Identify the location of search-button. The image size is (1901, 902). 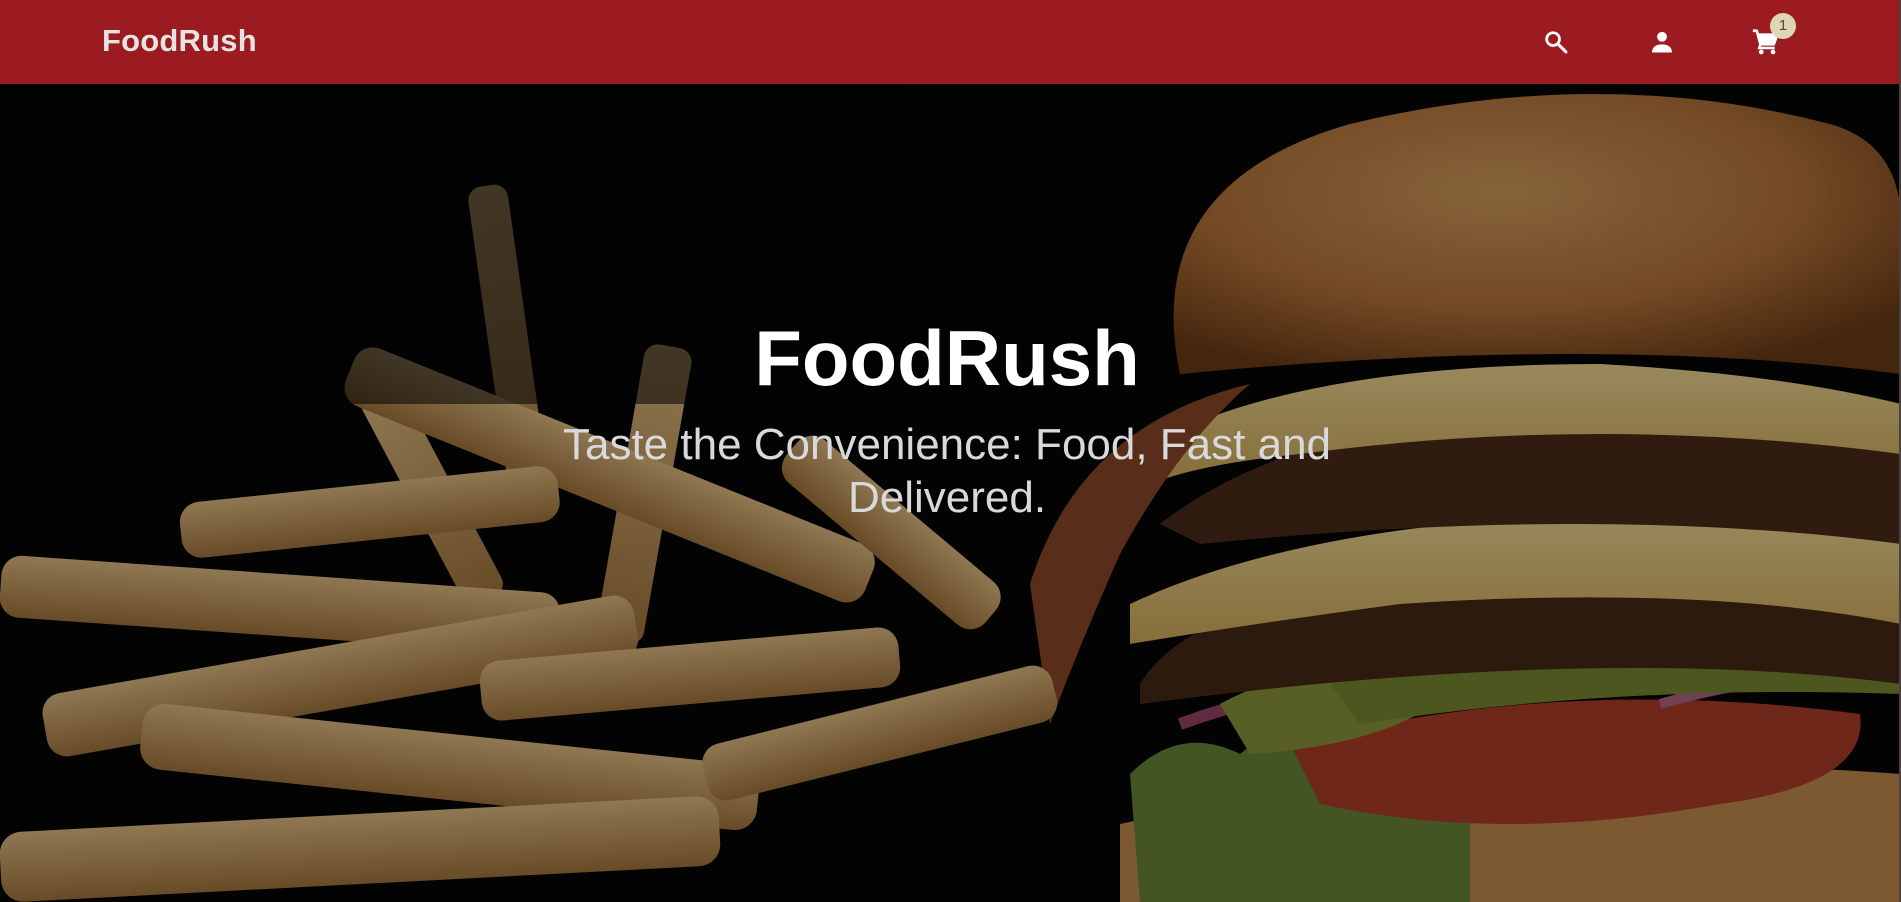
(1556, 42).